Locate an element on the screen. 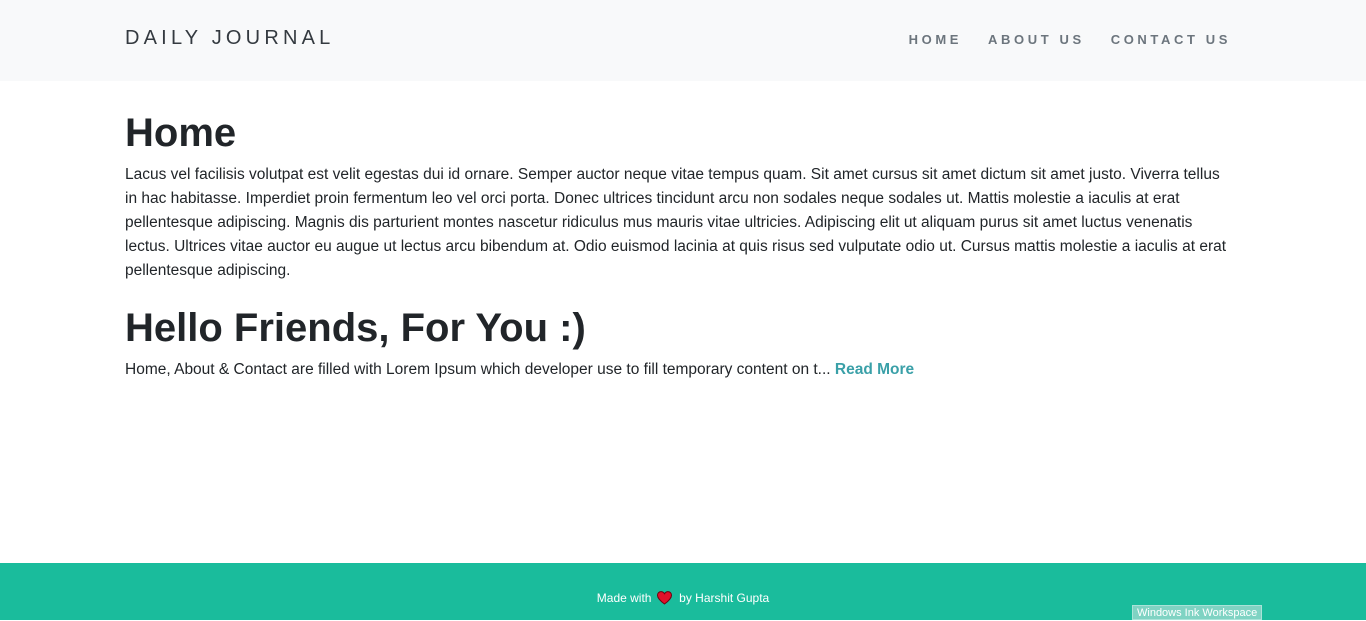 The height and width of the screenshot is (621, 1366). nav-link-contact-us: CONTACT US is located at coordinates (1171, 39).